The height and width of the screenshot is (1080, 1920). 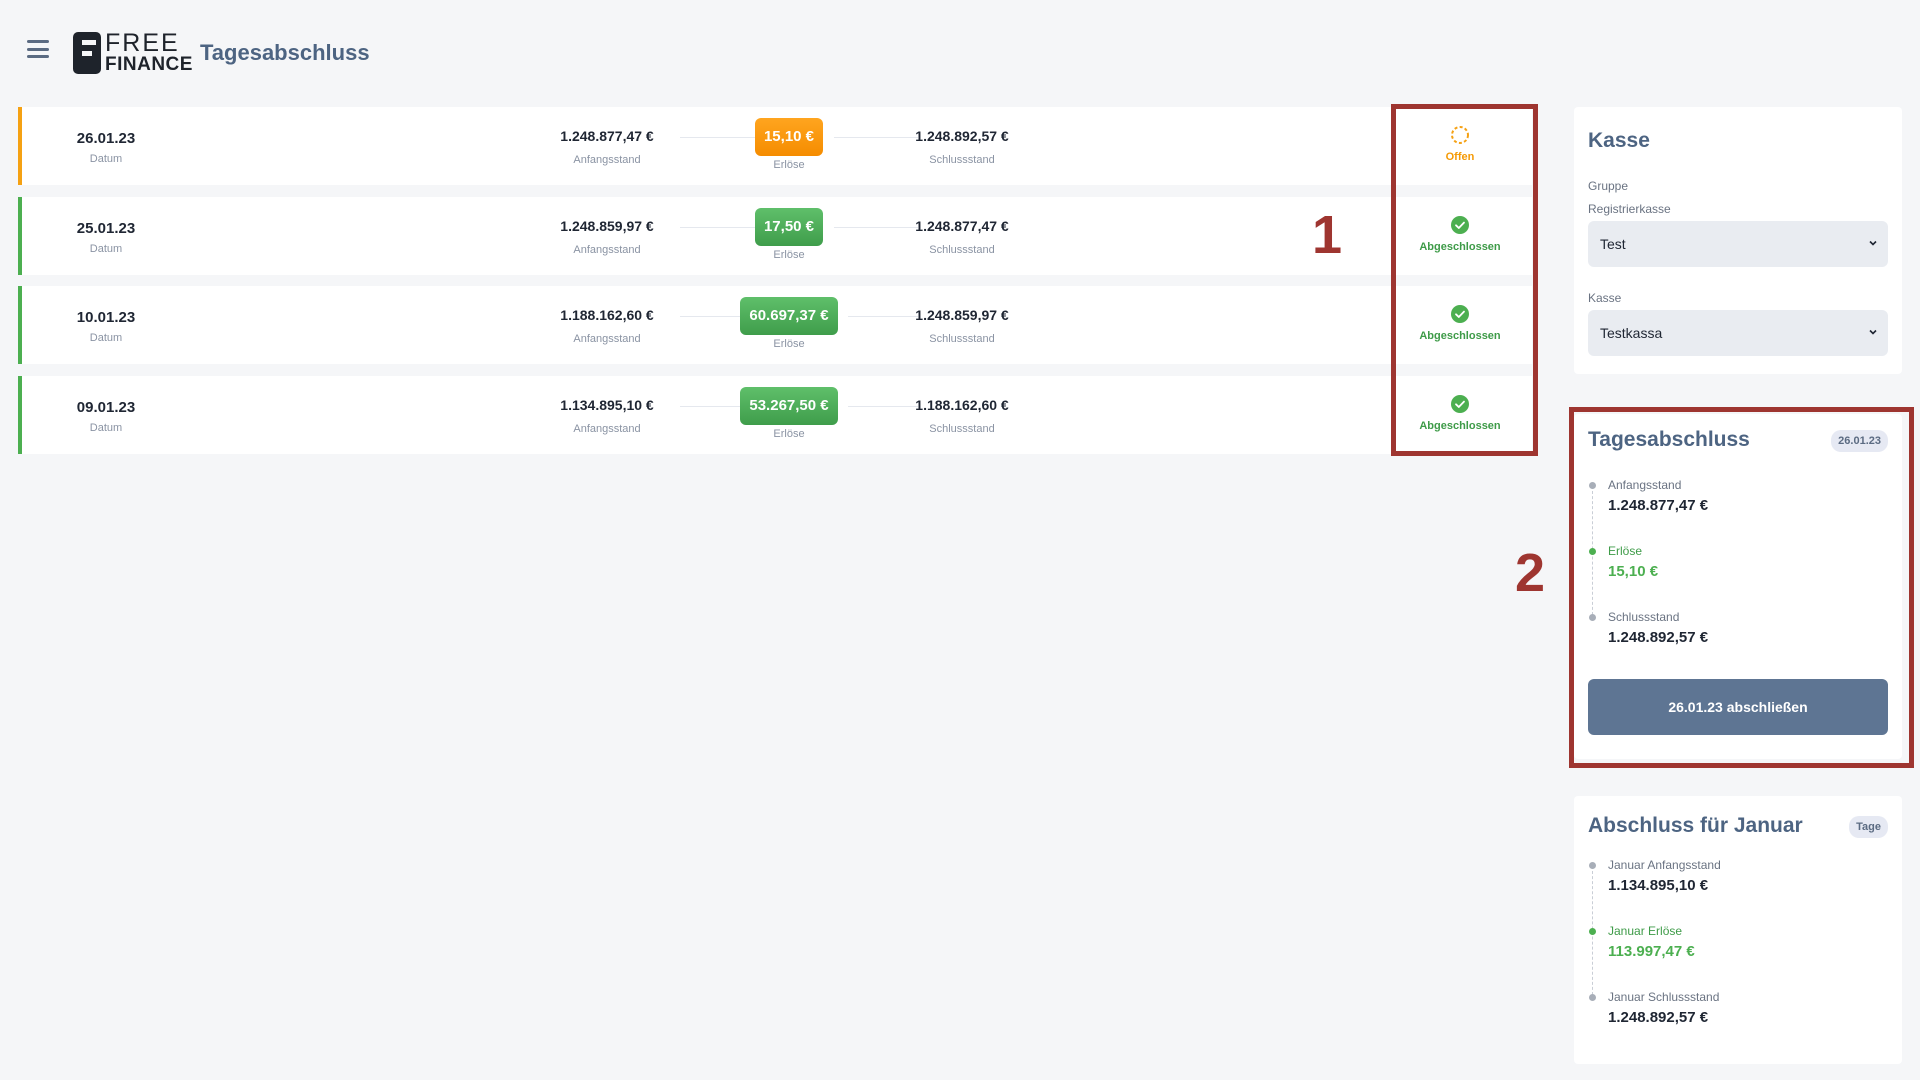 I want to click on row-date: 10.01.23, so click(x=106, y=317).